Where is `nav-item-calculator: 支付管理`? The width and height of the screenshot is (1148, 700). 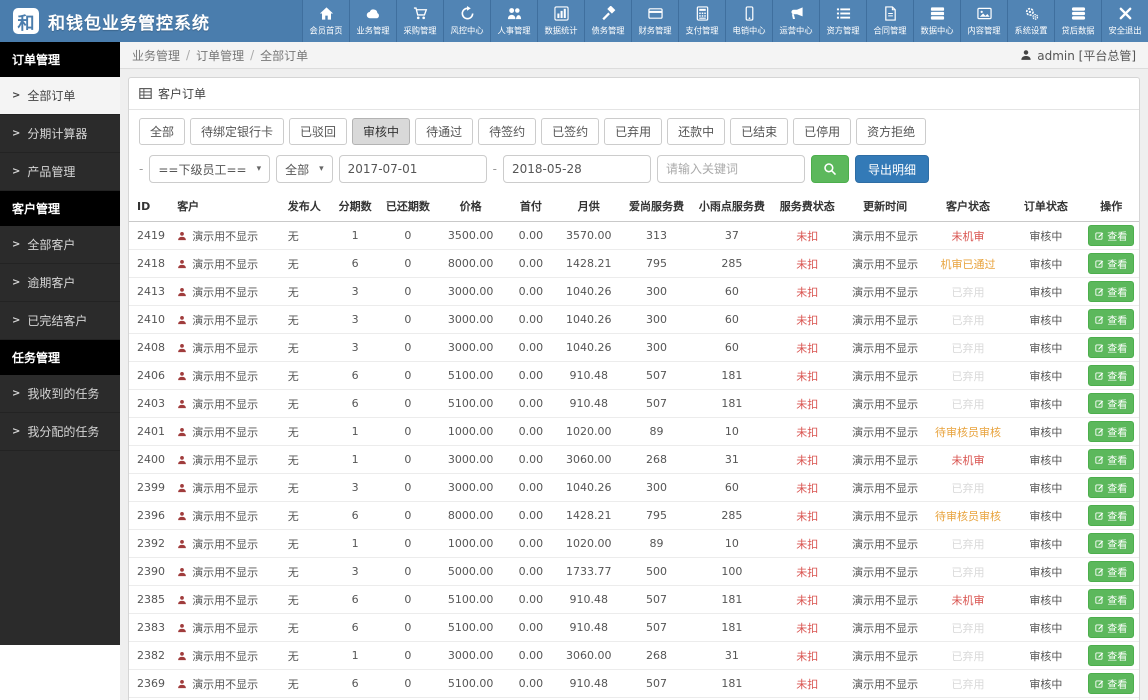
nav-item-calculator: 支付管理 is located at coordinates (701, 21).